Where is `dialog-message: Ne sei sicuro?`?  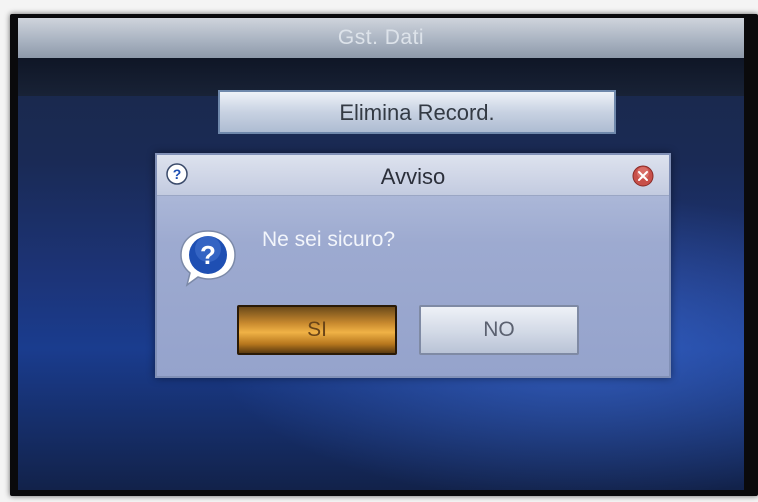 dialog-message: Ne sei sicuro? is located at coordinates (329, 239).